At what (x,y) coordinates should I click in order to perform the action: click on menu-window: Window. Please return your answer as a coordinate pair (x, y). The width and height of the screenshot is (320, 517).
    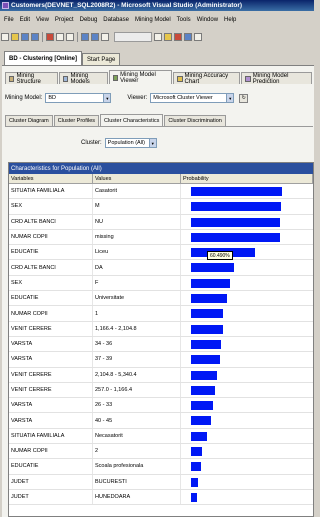
    Looking at the image, I should click on (207, 20).